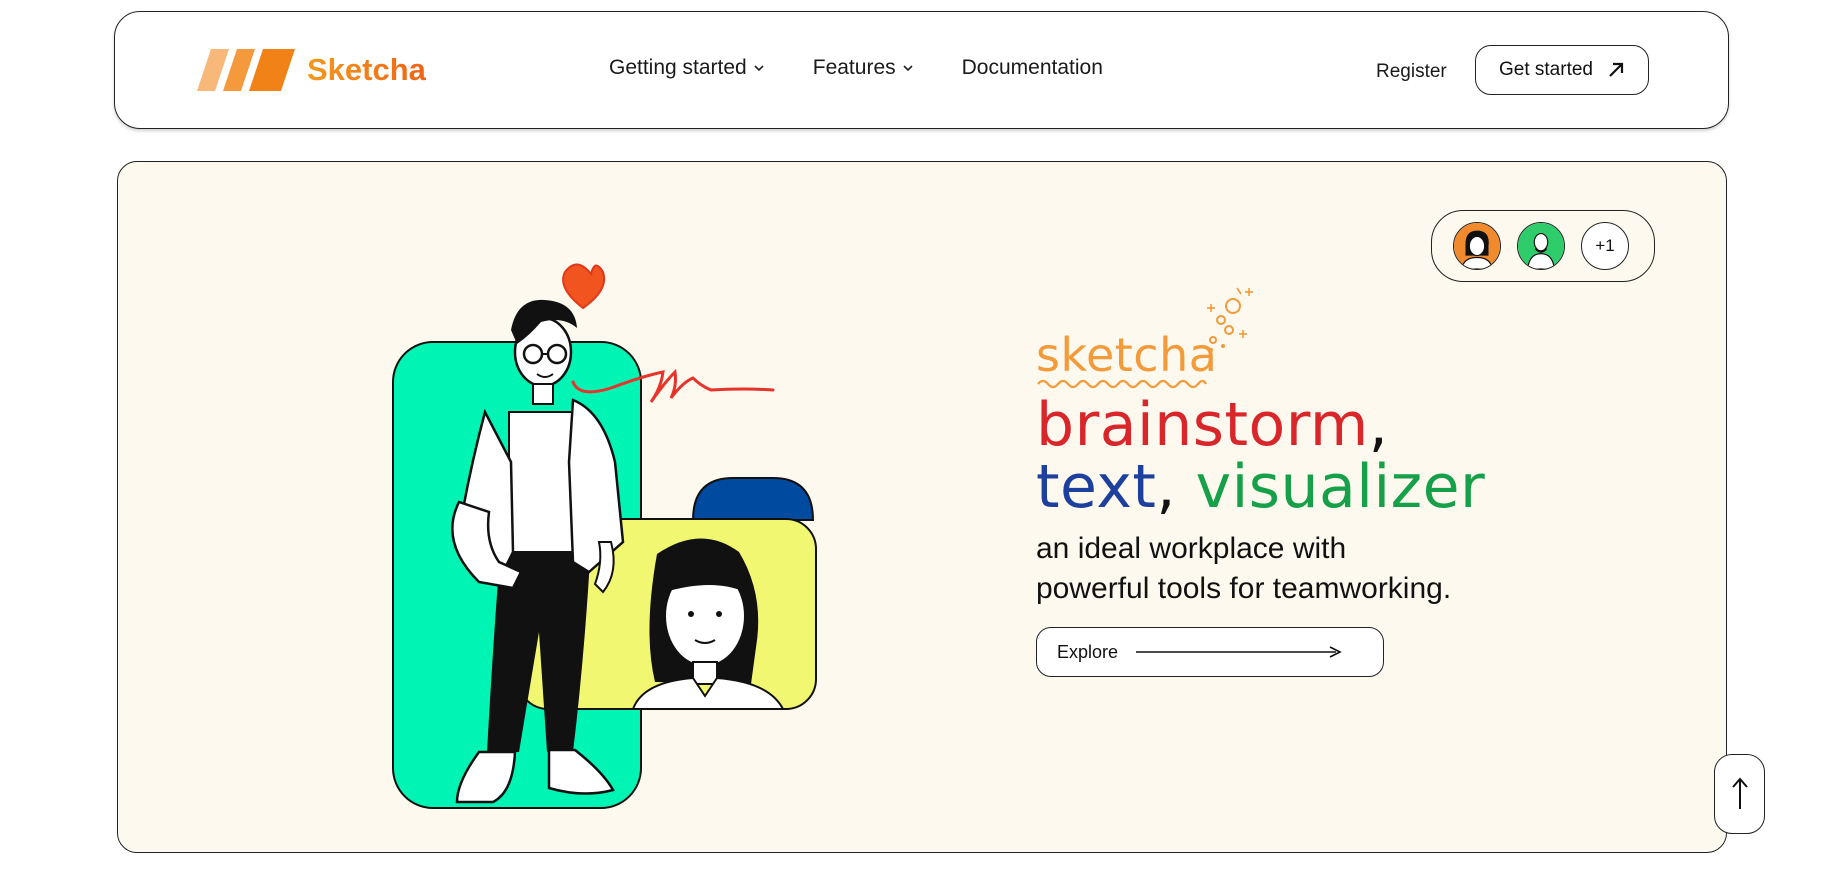  I want to click on hero-subline-2: powerful tools for teamworking., so click(1244, 588).